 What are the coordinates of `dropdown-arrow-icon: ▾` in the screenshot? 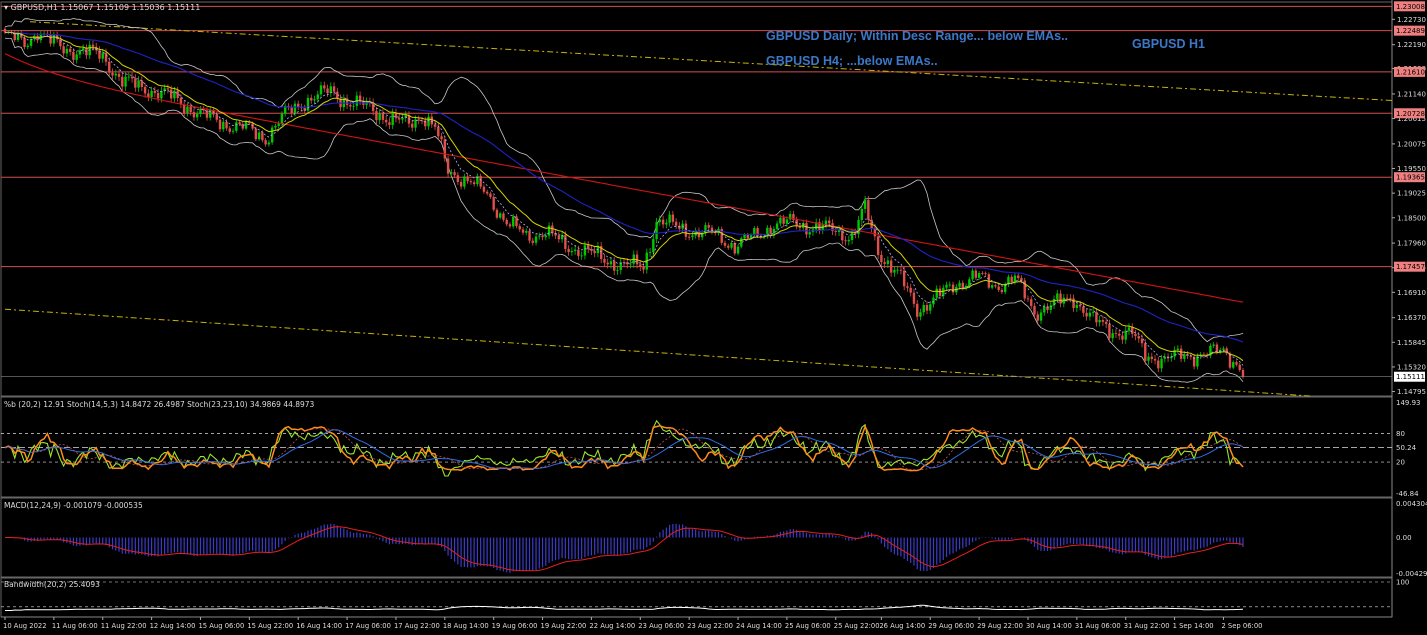 It's located at (6, 7).